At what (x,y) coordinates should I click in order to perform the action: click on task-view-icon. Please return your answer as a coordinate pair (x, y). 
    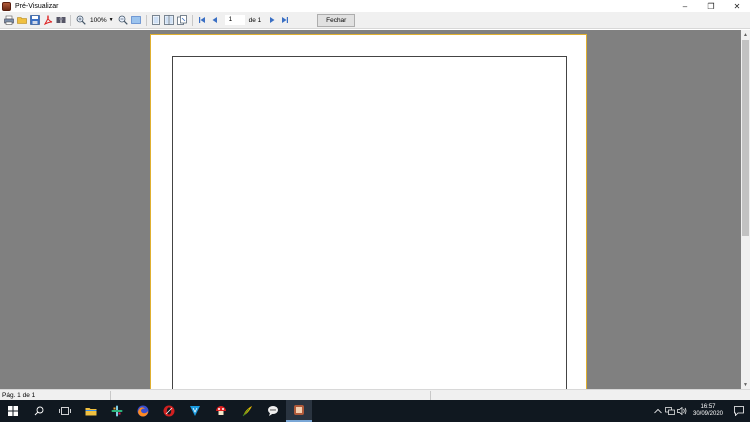
    Looking at the image, I should click on (65, 411).